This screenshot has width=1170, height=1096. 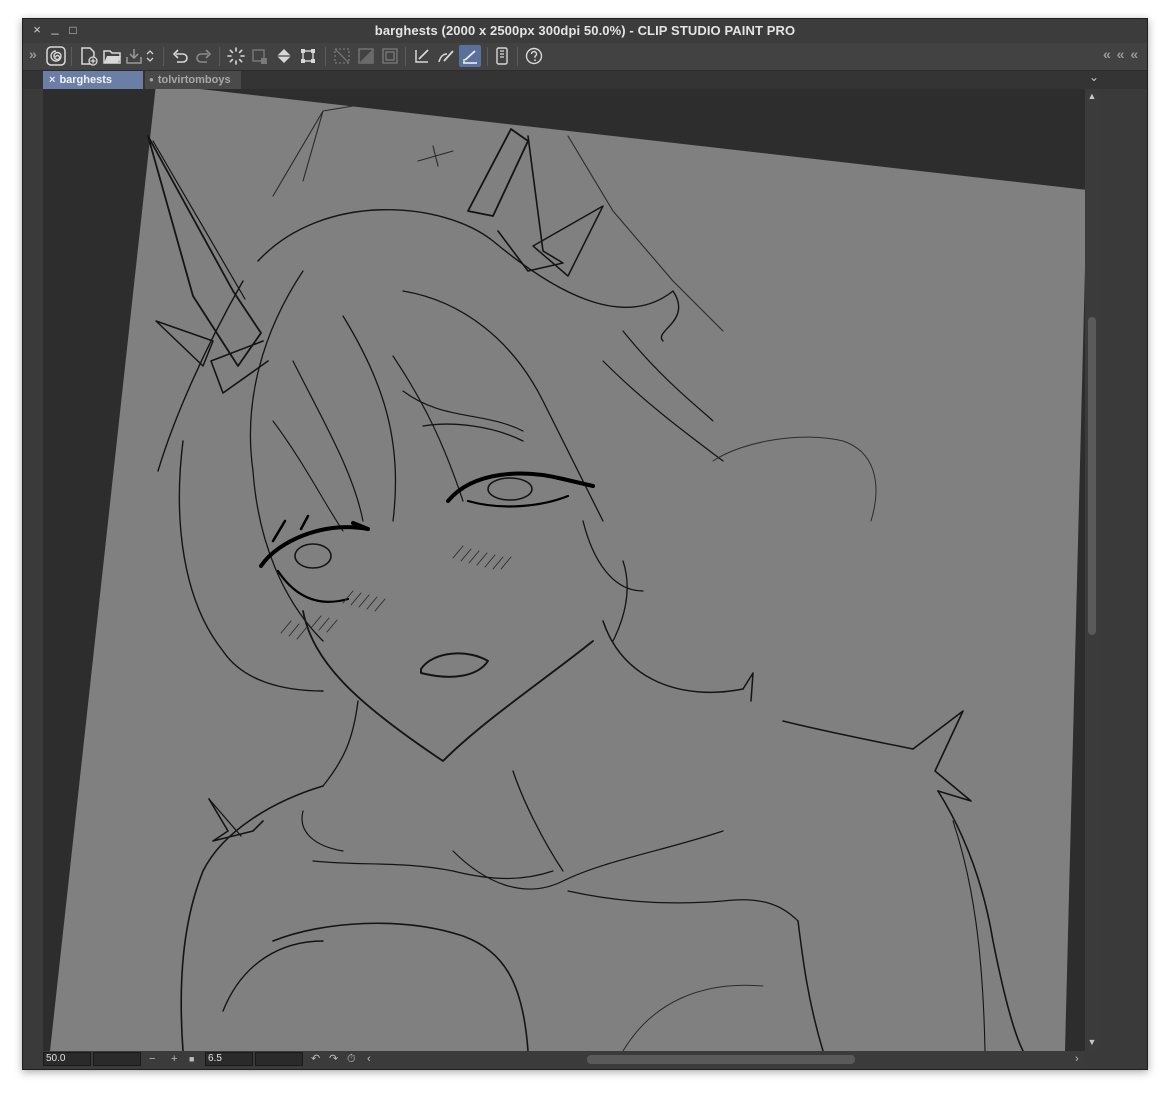 I want to click on clip-studio-logo-icon, so click(x=56, y=56).